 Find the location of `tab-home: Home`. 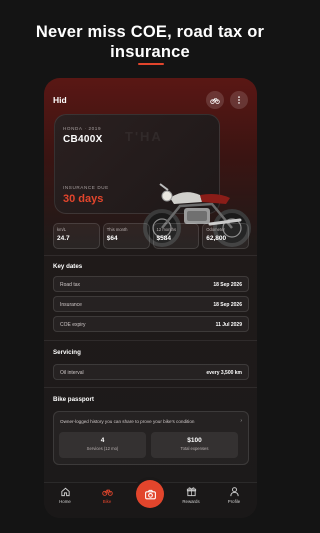

tab-home: Home is located at coordinates (65, 495).